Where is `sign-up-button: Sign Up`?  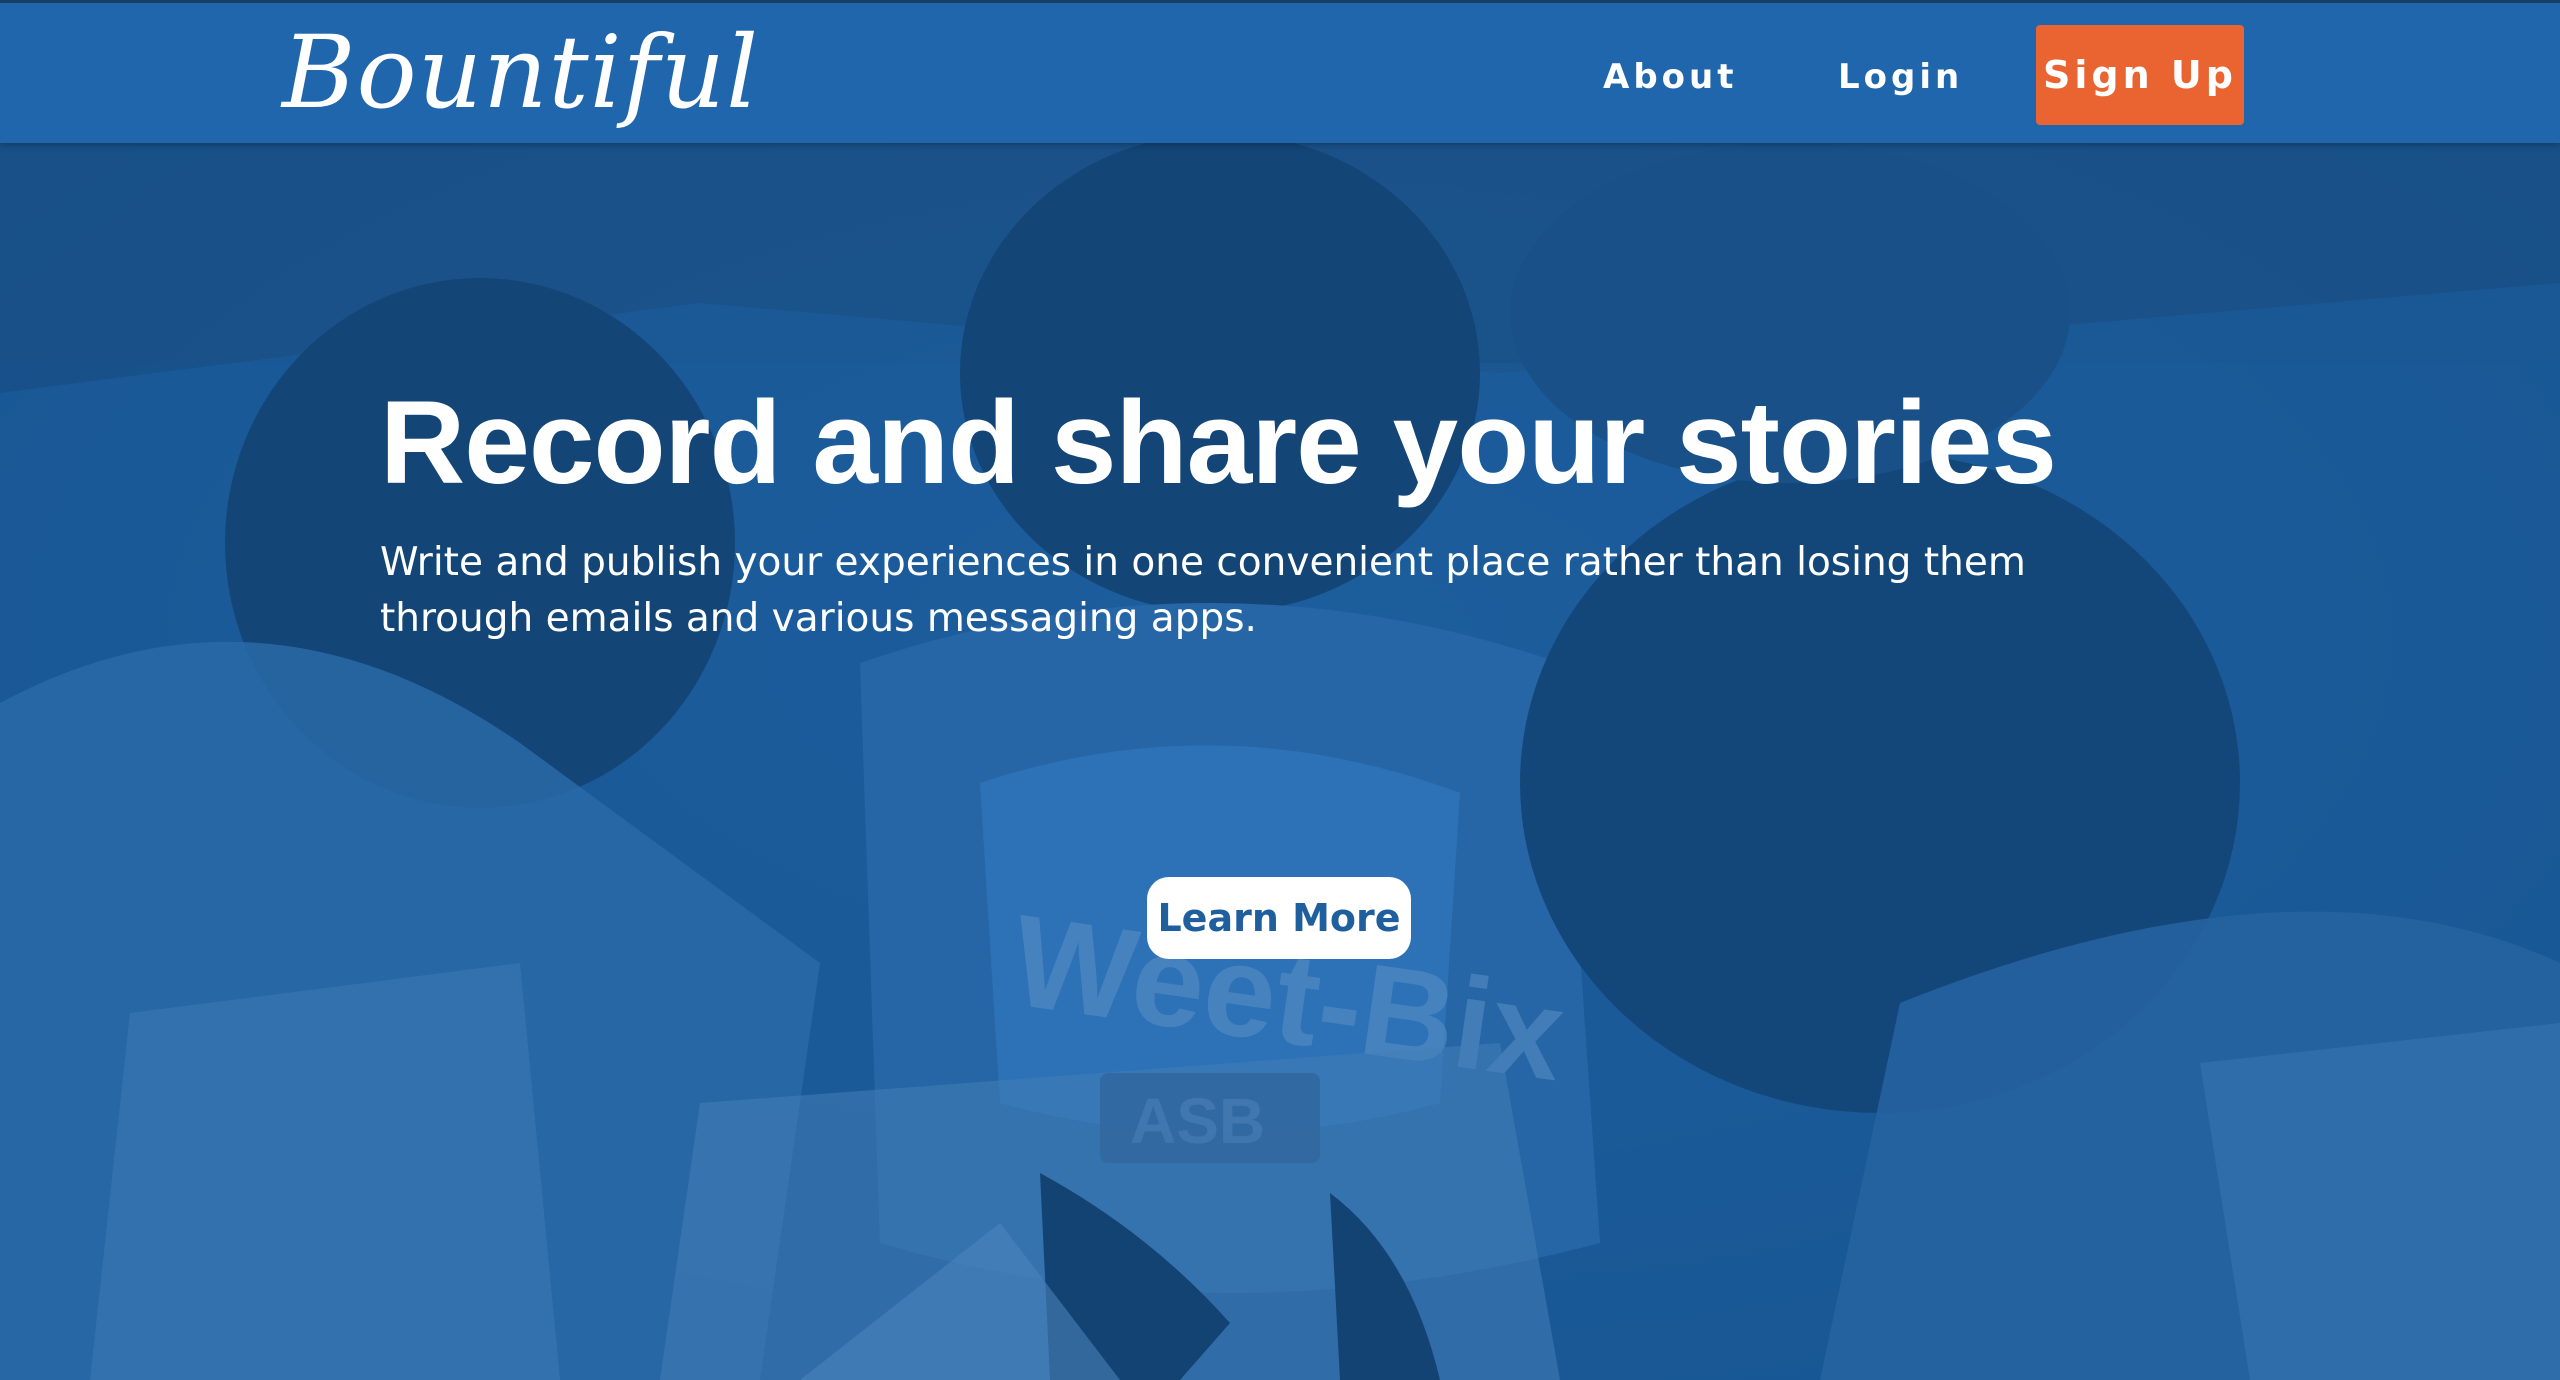 sign-up-button: Sign Up is located at coordinates (2140, 75).